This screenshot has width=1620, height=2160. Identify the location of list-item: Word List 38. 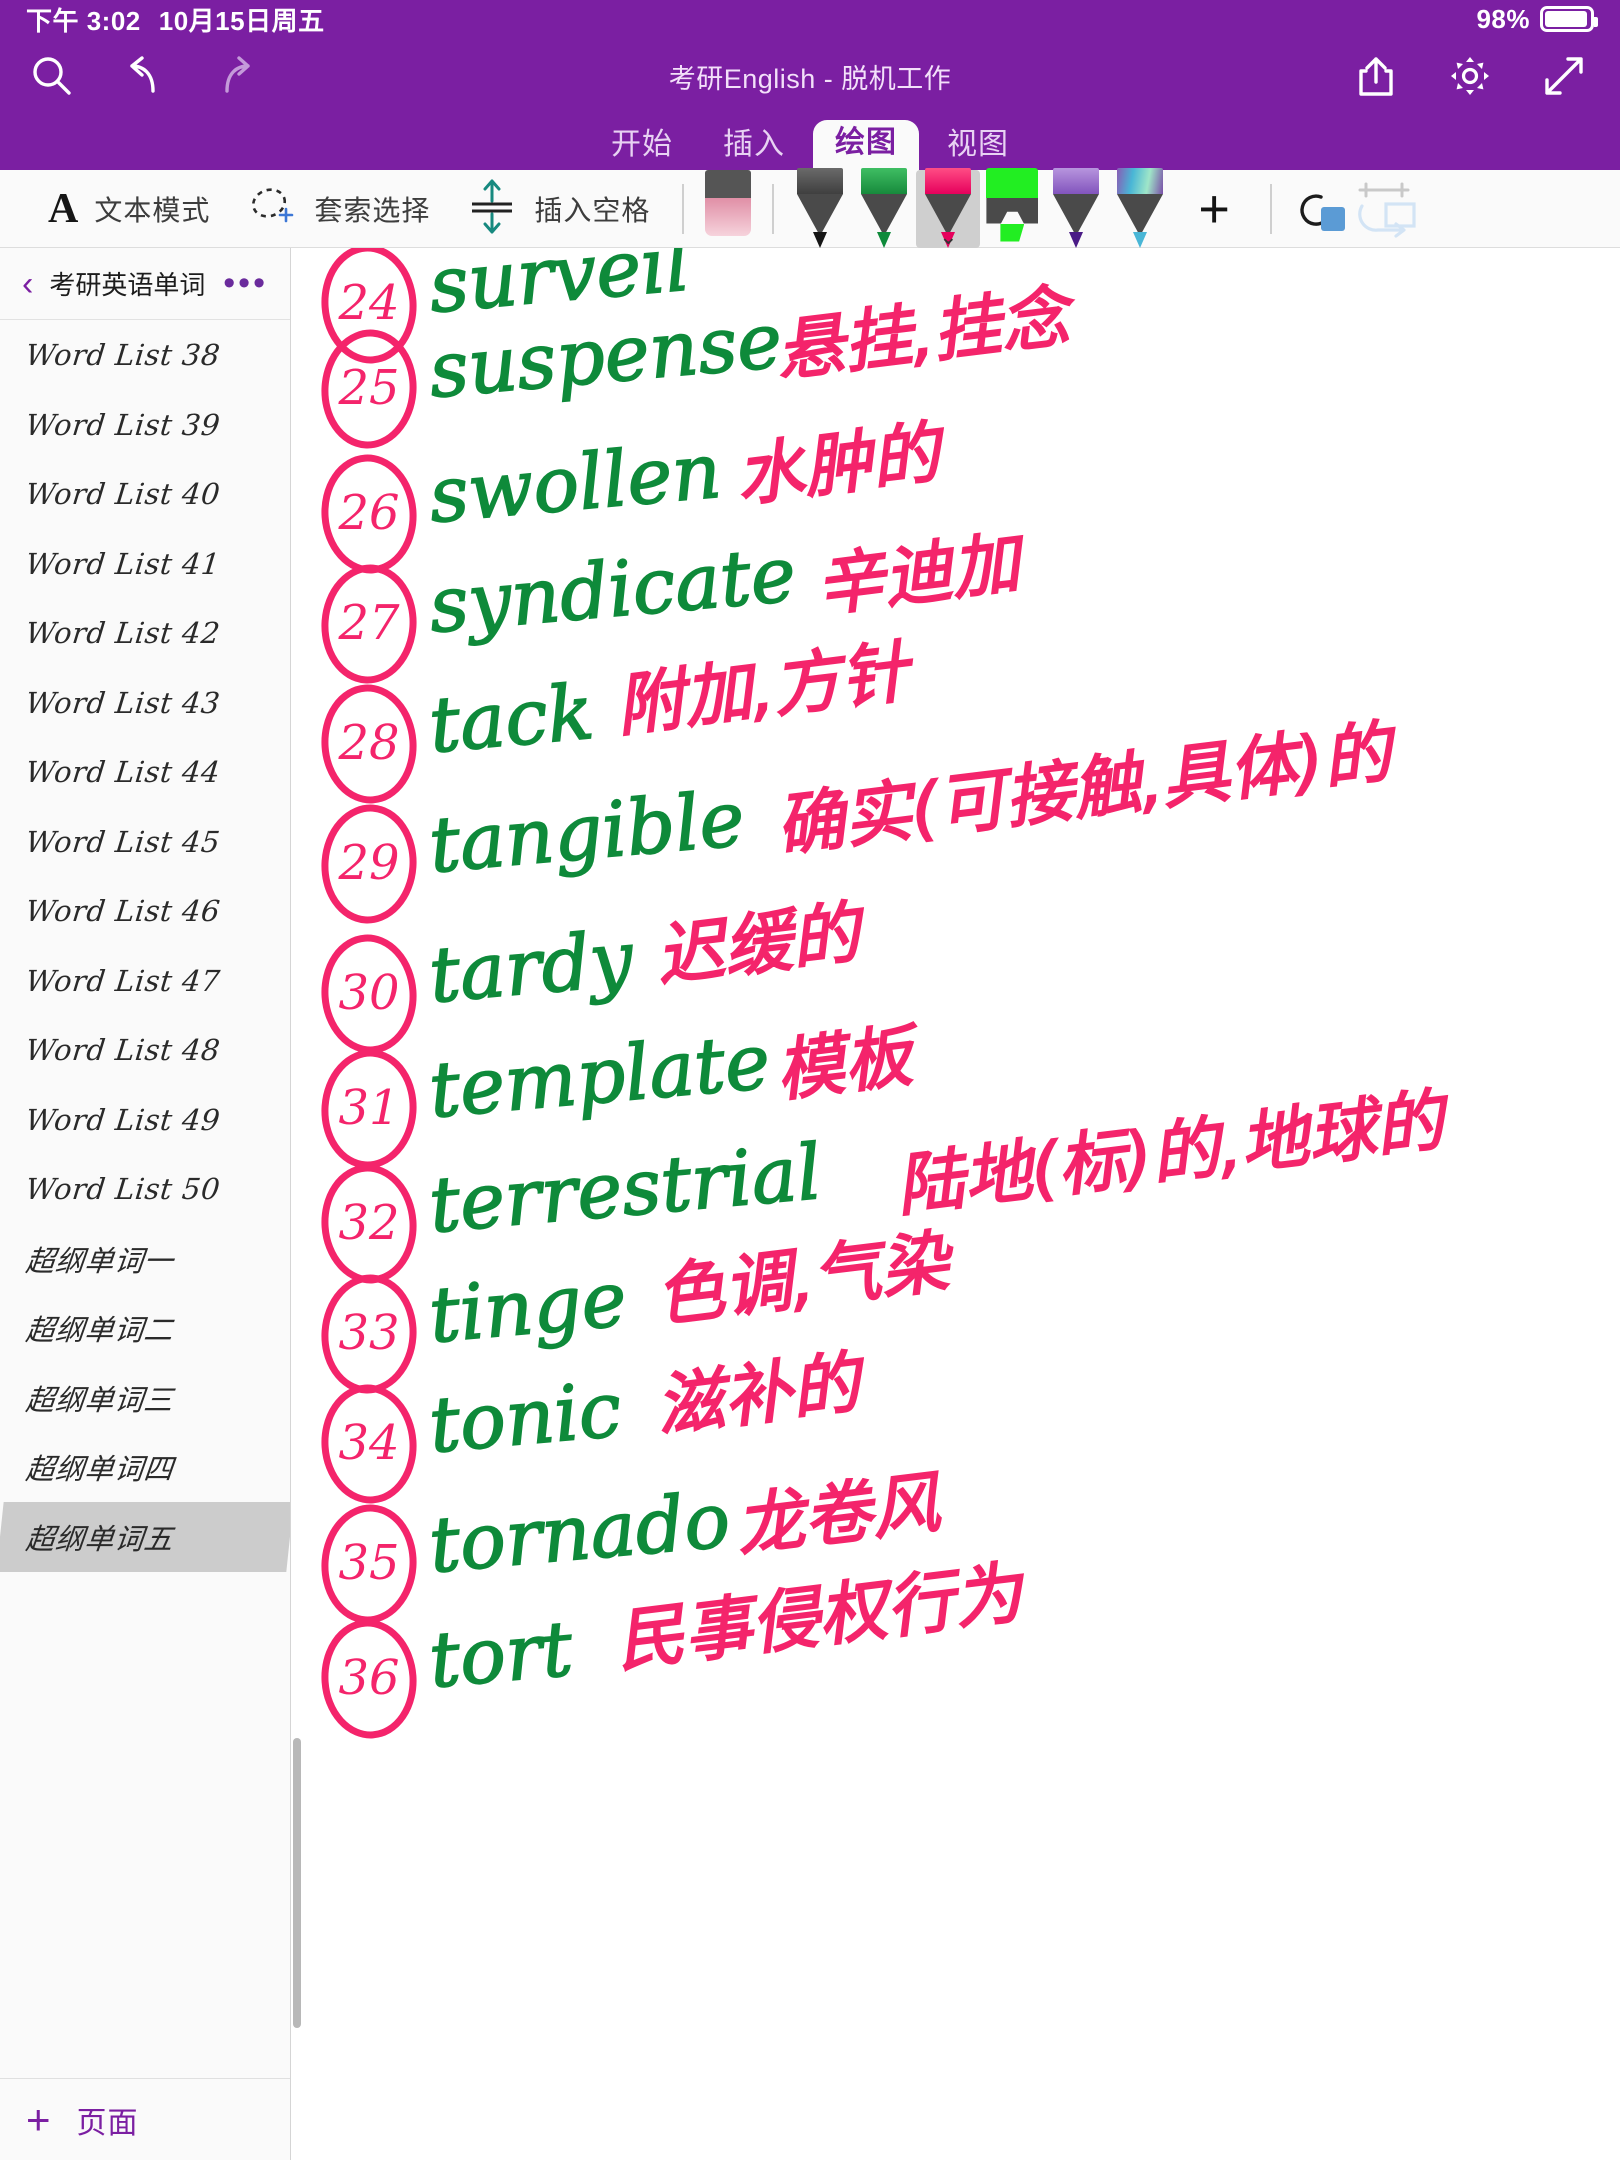
(145, 355).